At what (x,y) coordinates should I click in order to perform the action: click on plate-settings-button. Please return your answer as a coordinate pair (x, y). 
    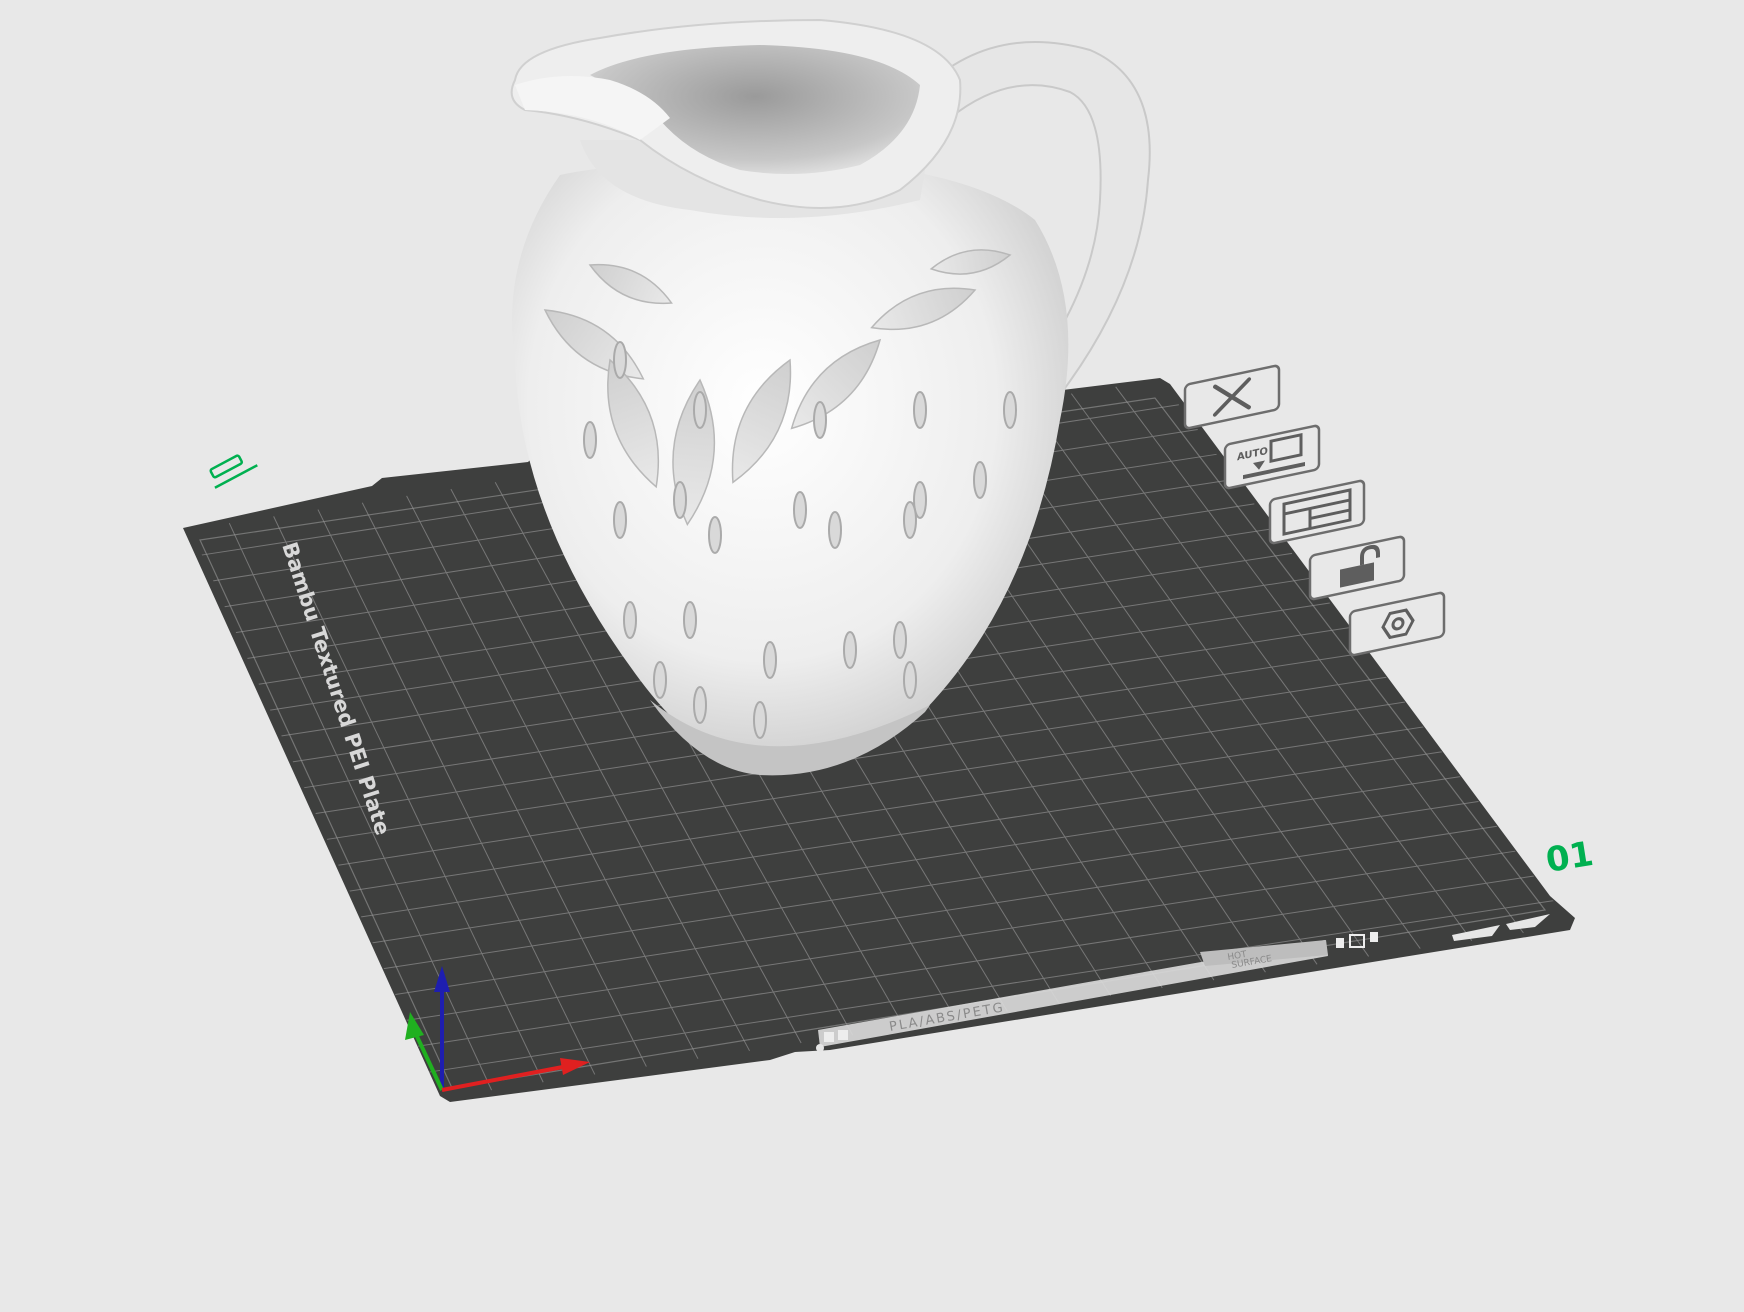
    Looking at the image, I should click on (1397, 624).